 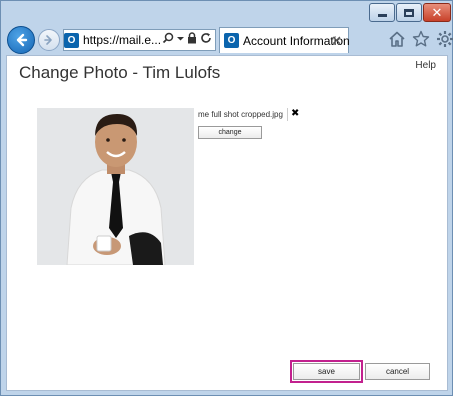 I want to click on cancel-button: cancel, so click(x=397, y=371).